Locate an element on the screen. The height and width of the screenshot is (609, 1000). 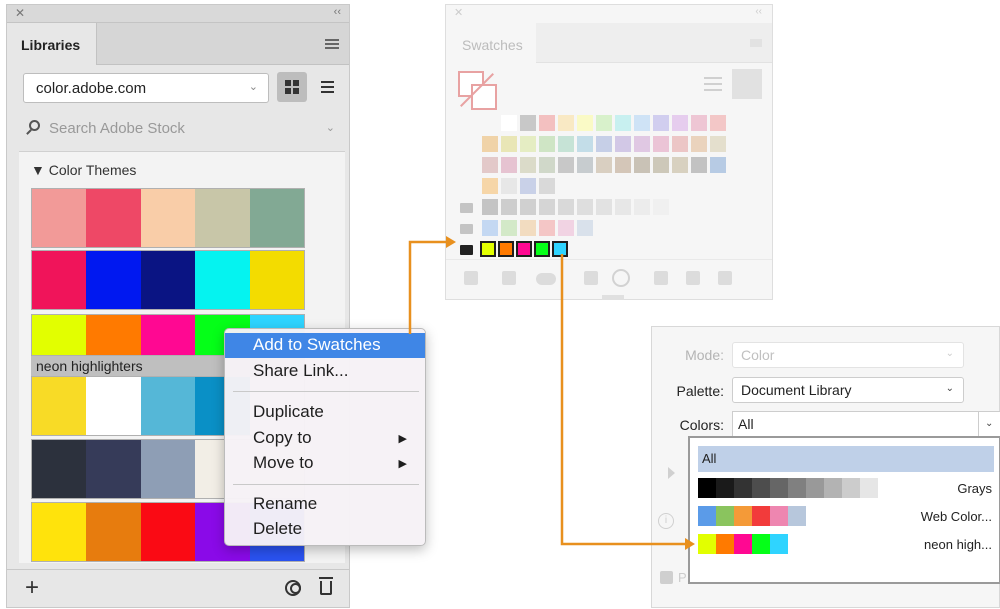
folder-icon is located at coordinates (661, 278).